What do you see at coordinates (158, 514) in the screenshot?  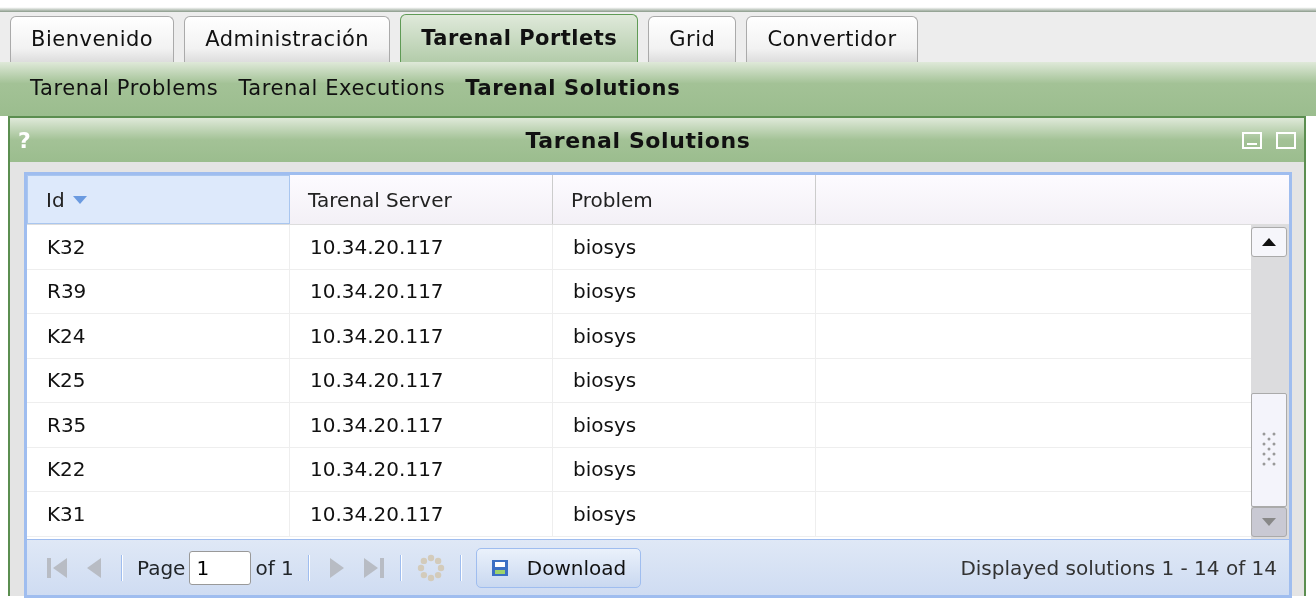 I see `table-cell: K31` at bounding box center [158, 514].